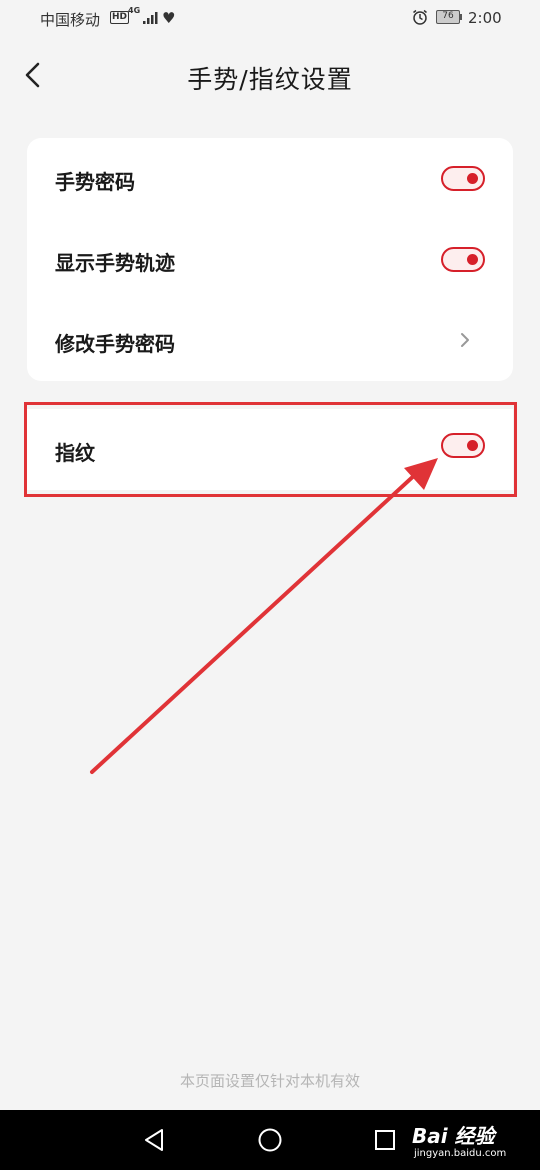 Image resolution: width=540 pixels, height=1170 pixels. What do you see at coordinates (448, 17) in the screenshot?
I see `battery-icon: 76` at bounding box center [448, 17].